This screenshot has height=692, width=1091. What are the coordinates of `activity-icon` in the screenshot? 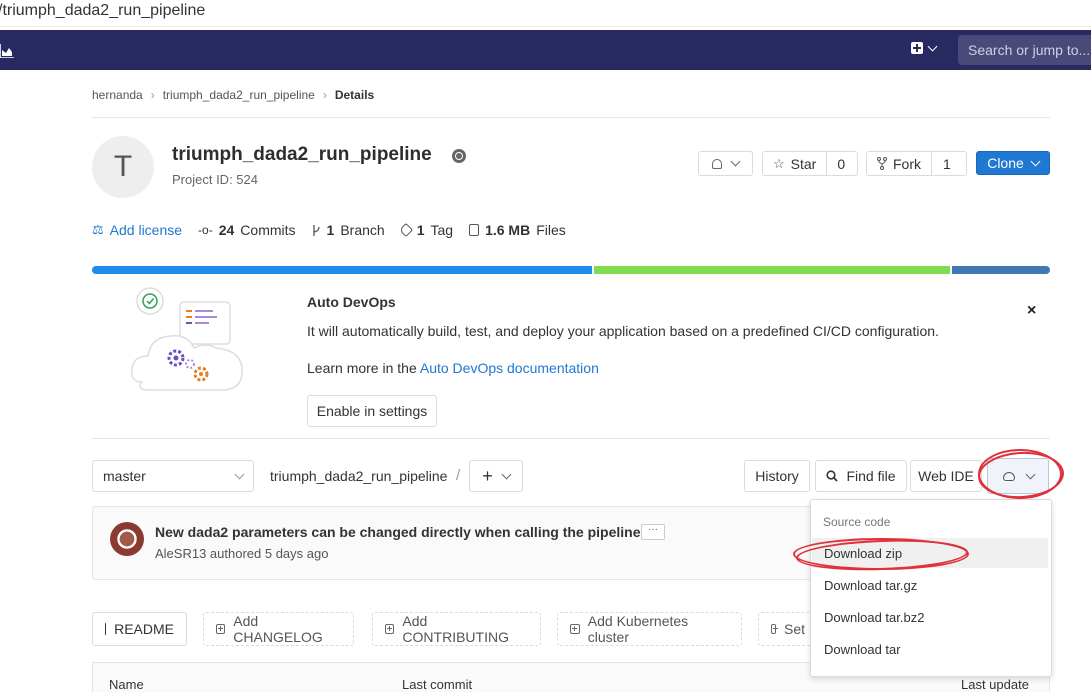 It's located at (7, 50).